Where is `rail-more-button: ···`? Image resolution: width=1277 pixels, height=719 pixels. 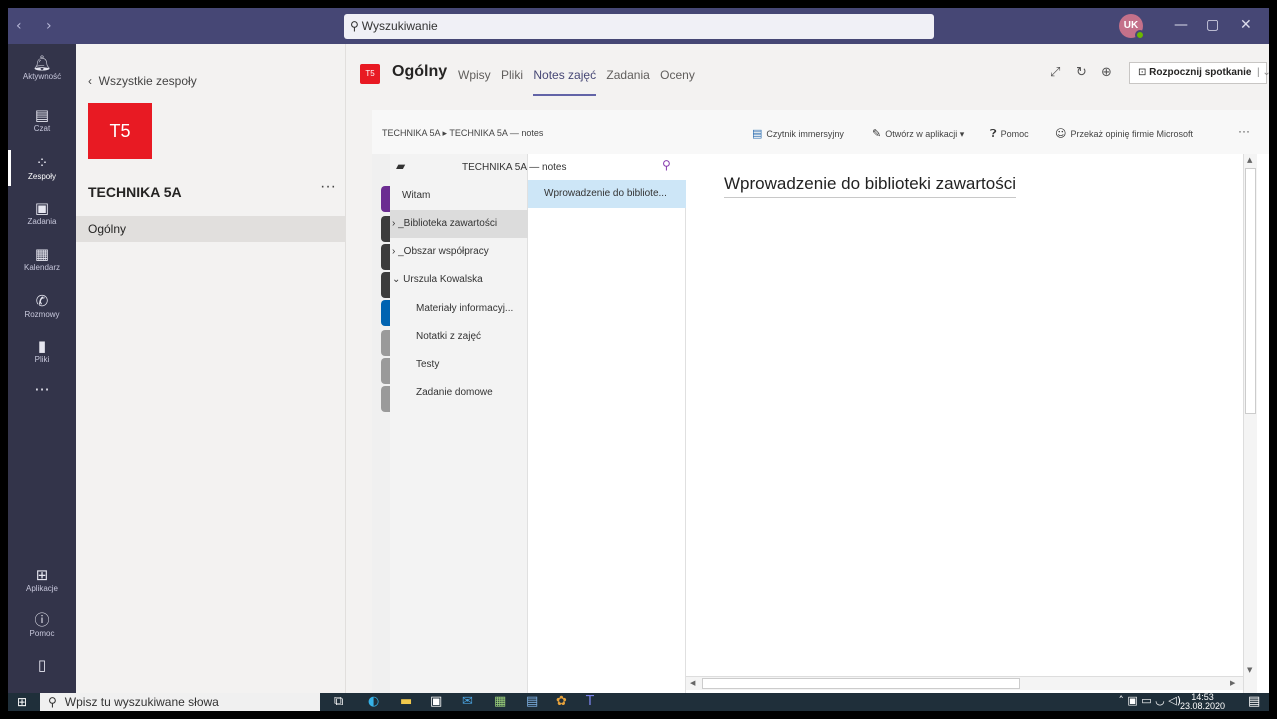 rail-more-button: ··· is located at coordinates (42, 389).